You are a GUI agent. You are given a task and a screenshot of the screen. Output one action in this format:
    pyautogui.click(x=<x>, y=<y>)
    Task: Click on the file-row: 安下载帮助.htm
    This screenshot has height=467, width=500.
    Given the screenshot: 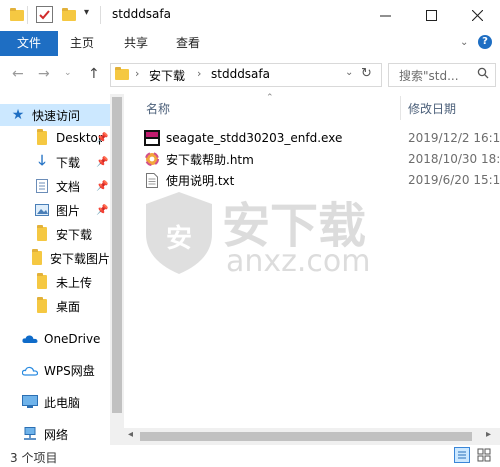 What is the action you would take?
    pyautogui.click(x=199, y=159)
    